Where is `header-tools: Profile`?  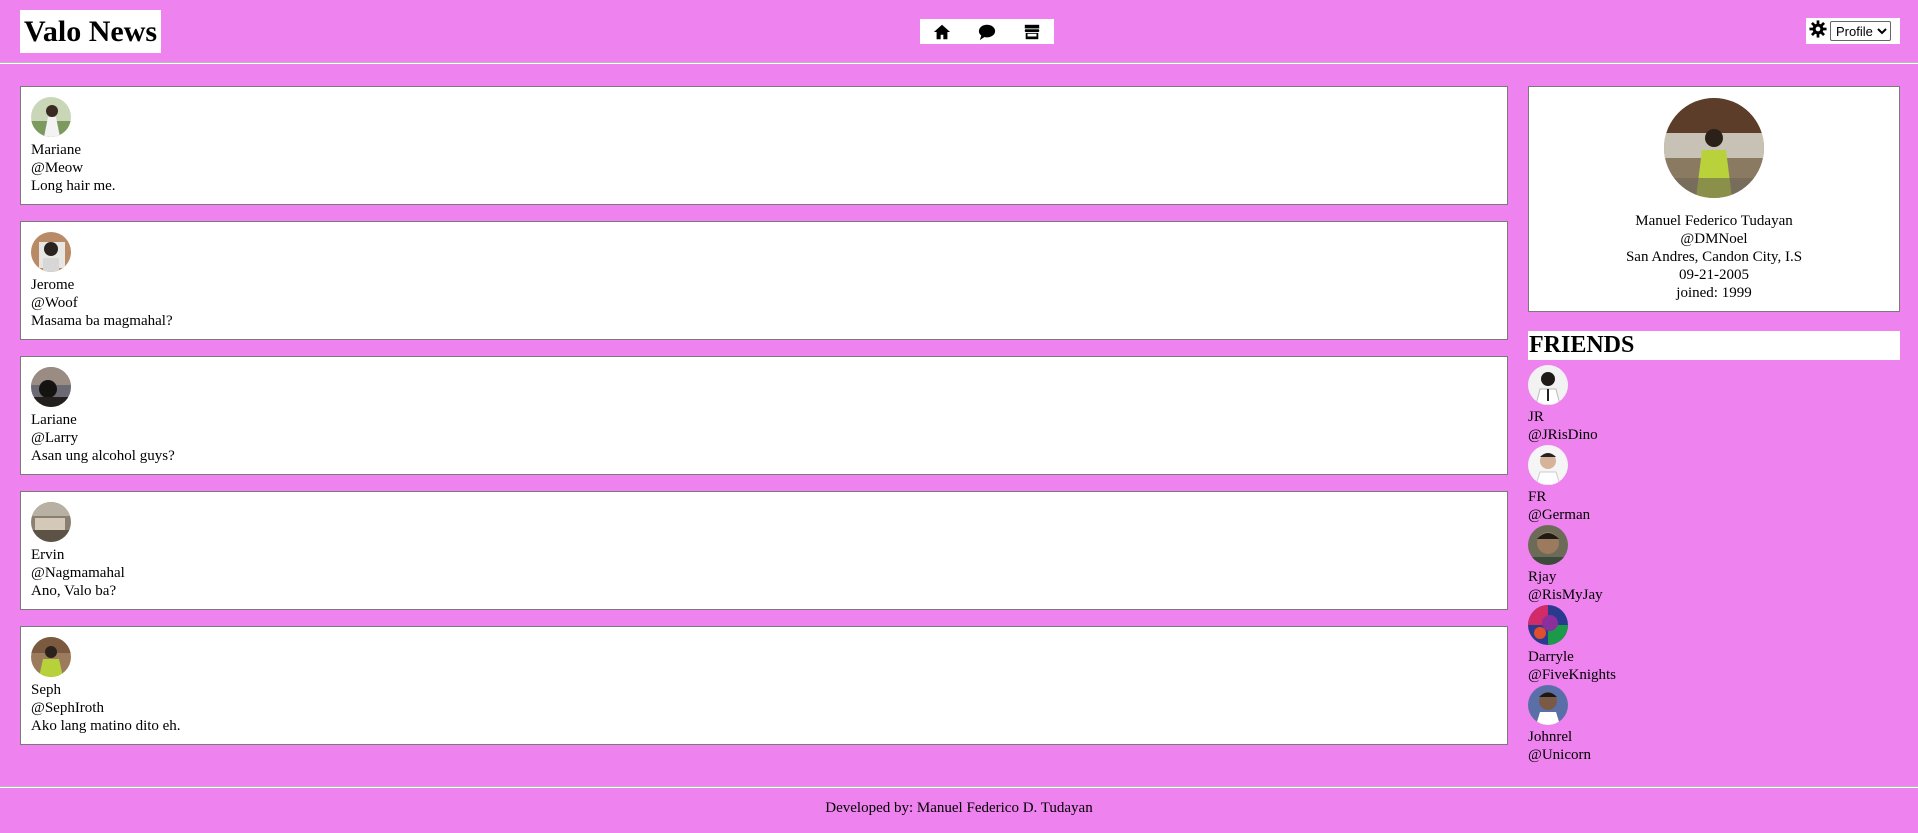
header-tools: Profile is located at coordinates (1853, 31).